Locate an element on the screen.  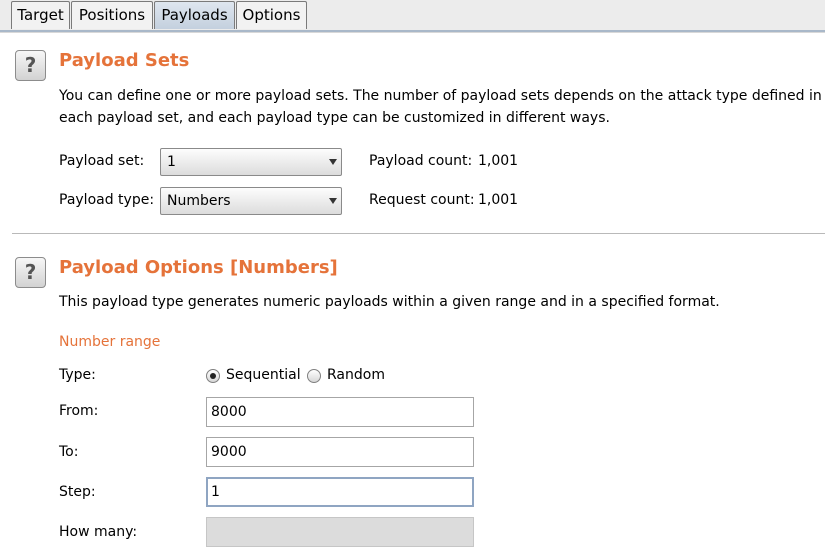
section-title-payload-sets: Payload Sets is located at coordinates (124, 60).